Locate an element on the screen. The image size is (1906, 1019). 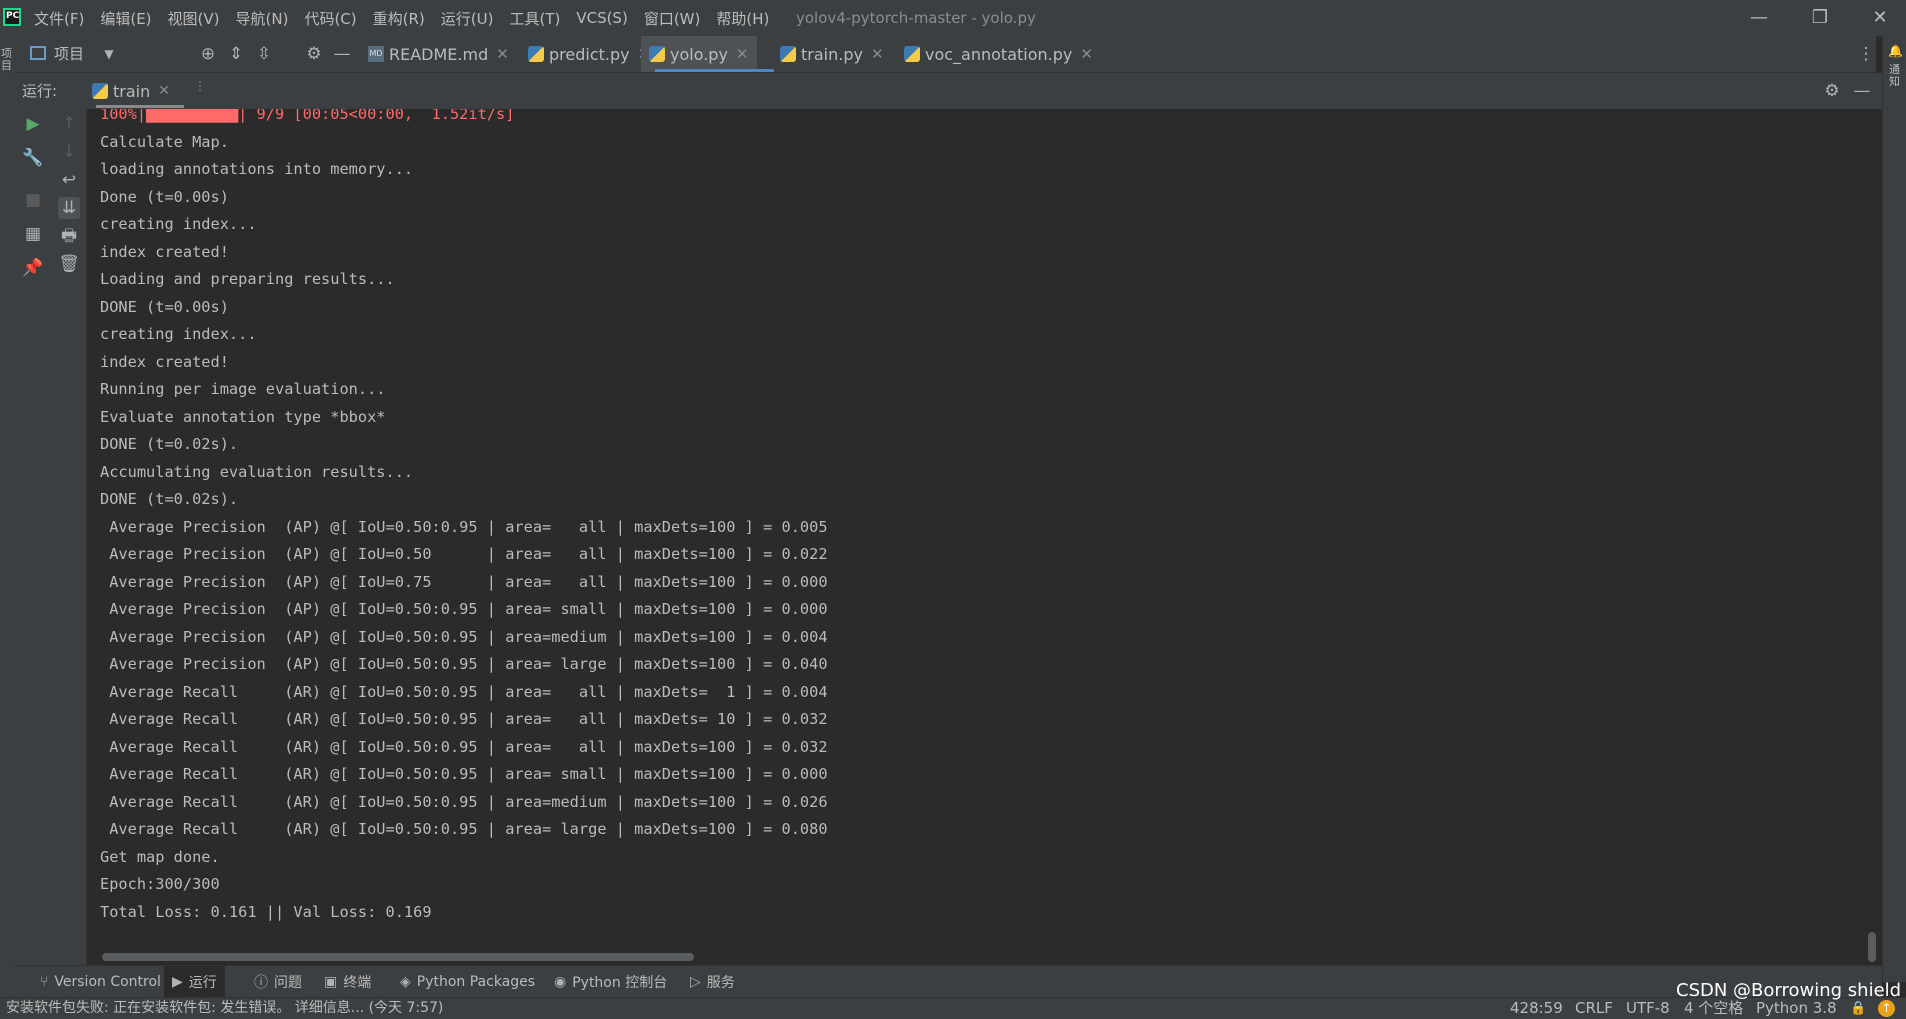
notifications-side-label: 通知 is located at coordinates (1895, 76).